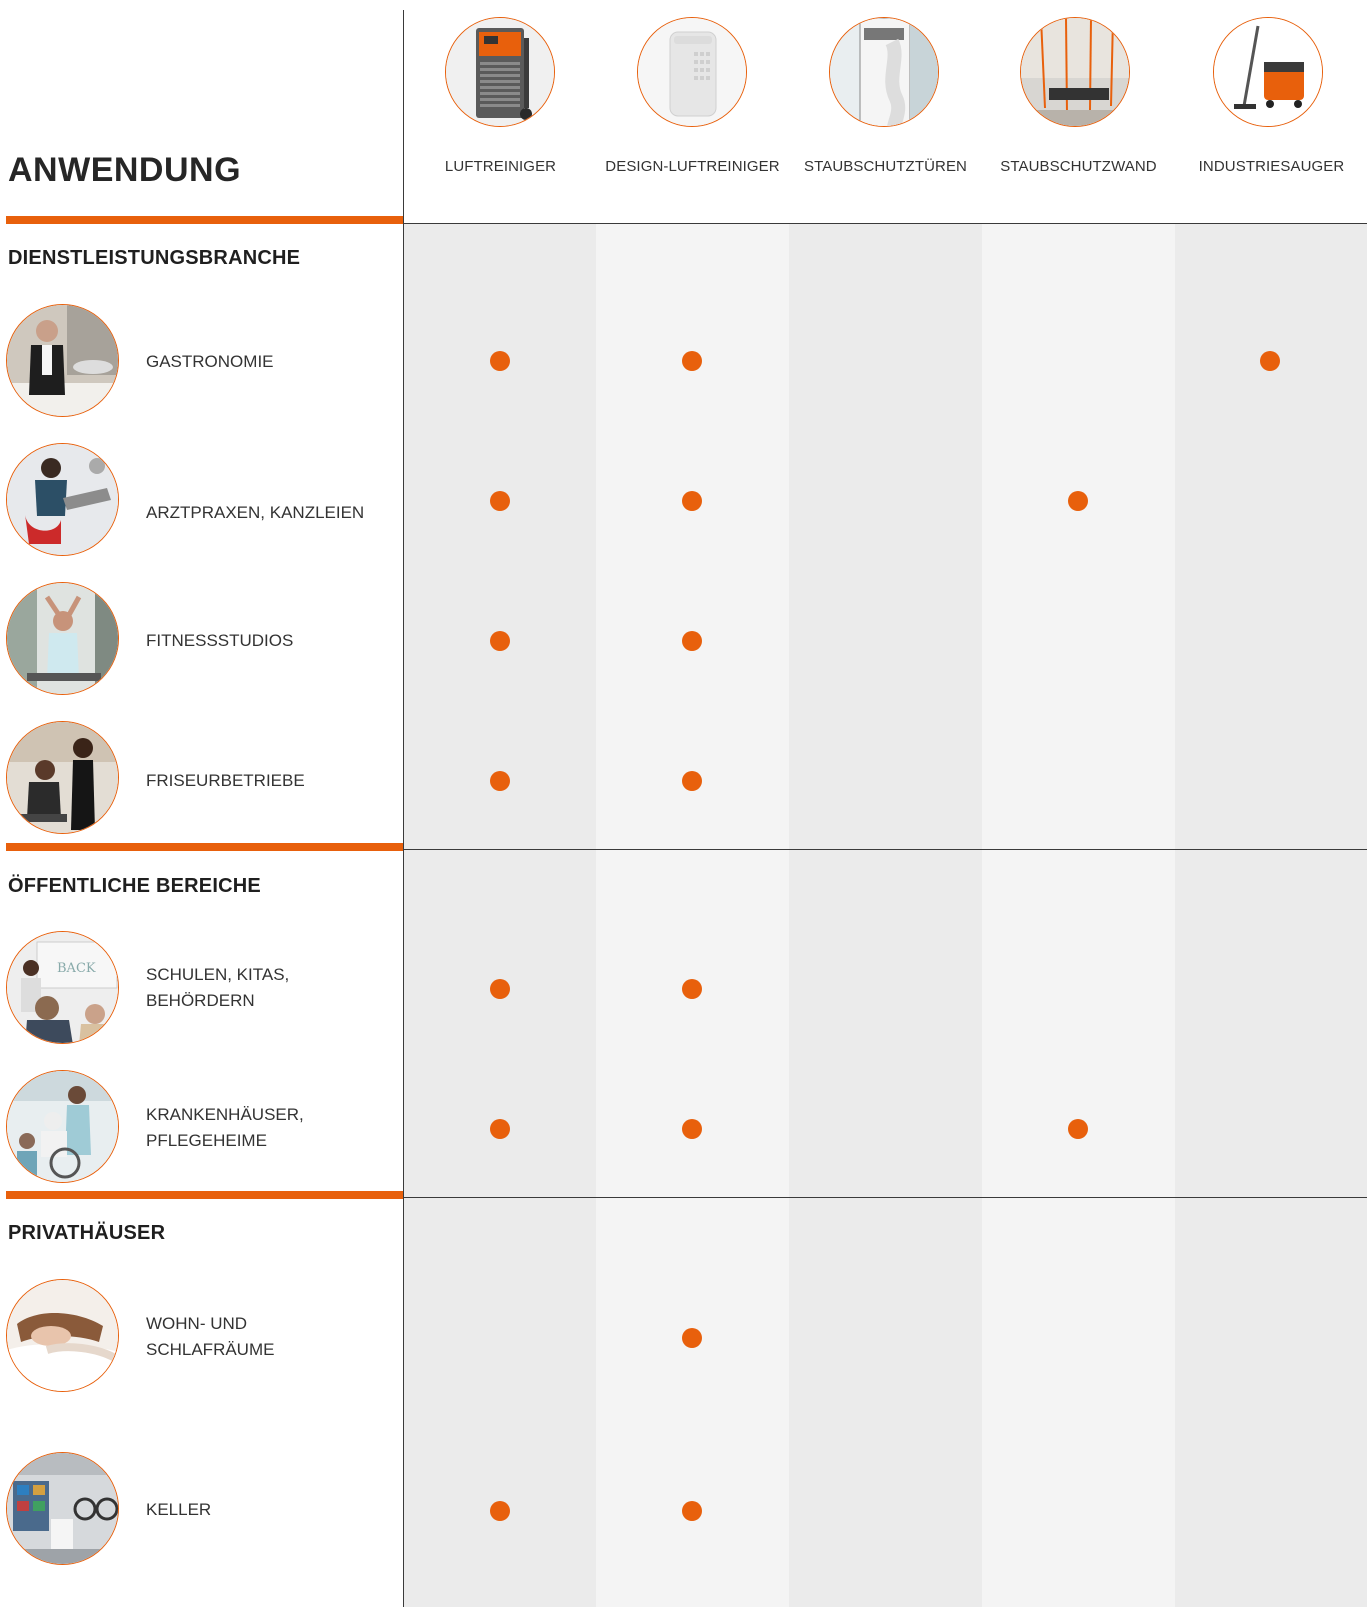 The image size is (1370, 1607). What do you see at coordinates (220, 640) in the screenshot?
I see `application-label: FITNESSSTUDIOS` at bounding box center [220, 640].